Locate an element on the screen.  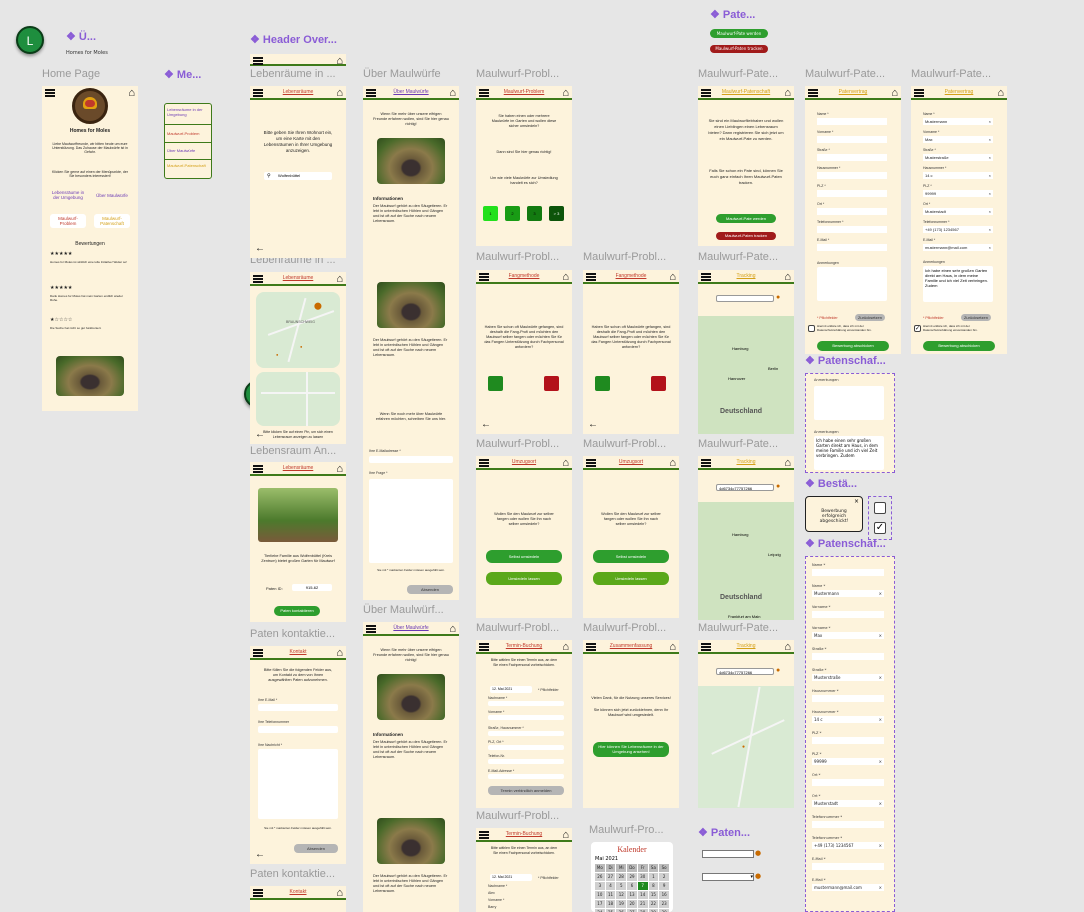
map-pin-icon: ● is located at coordinates (743, 747).